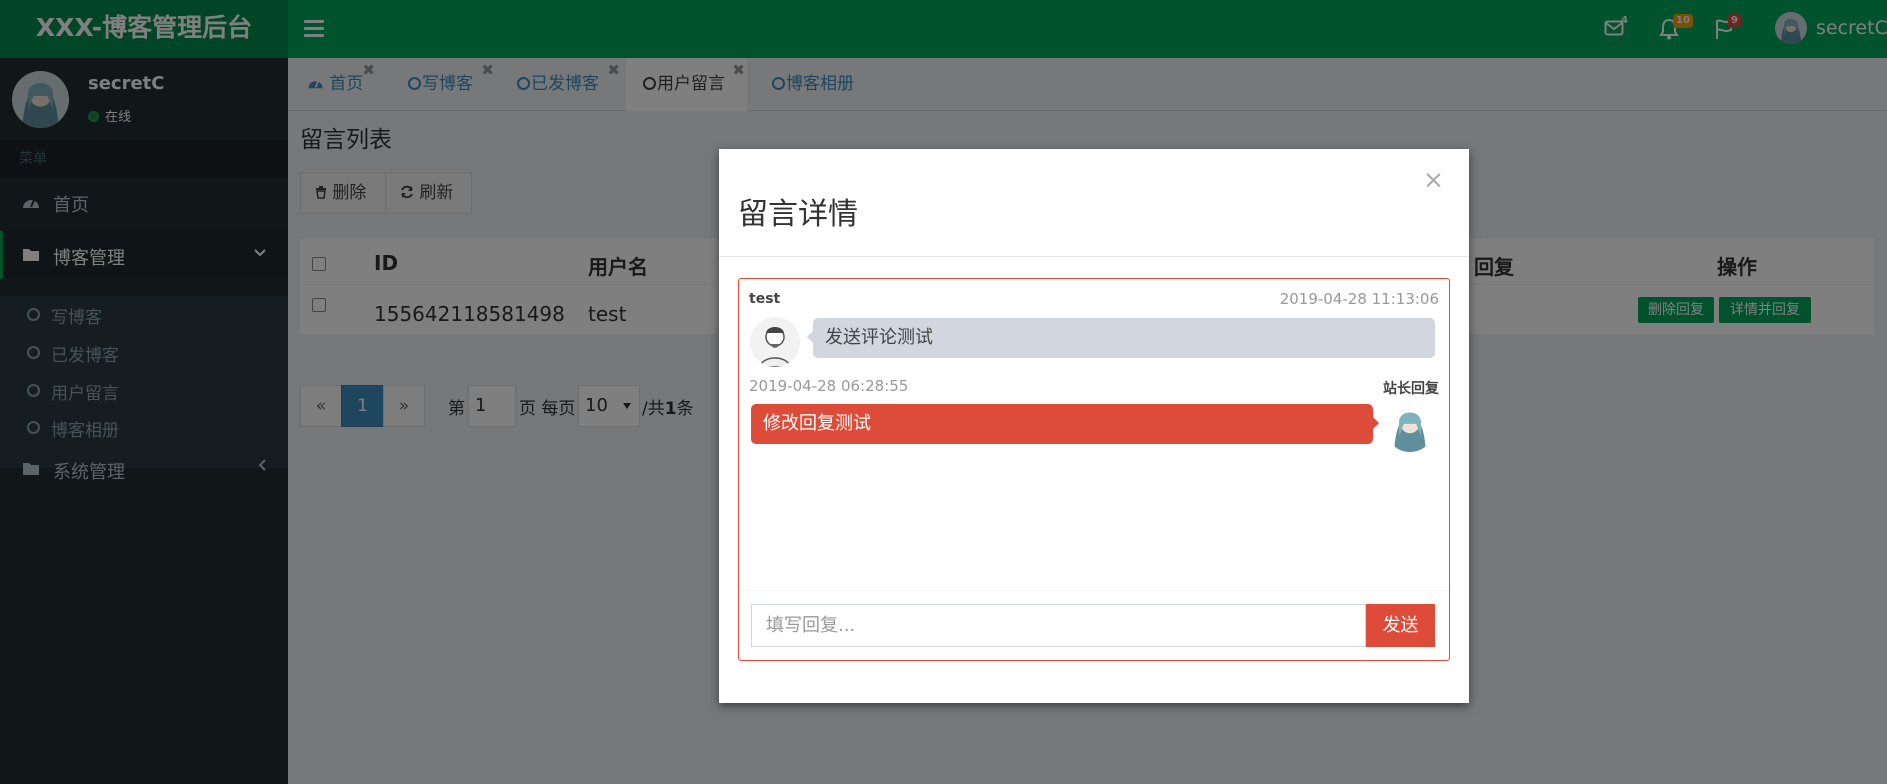 Image resolution: width=1887 pixels, height=784 pixels. What do you see at coordinates (798, 214) in the screenshot?
I see `modal-title: 留言详情` at bounding box center [798, 214].